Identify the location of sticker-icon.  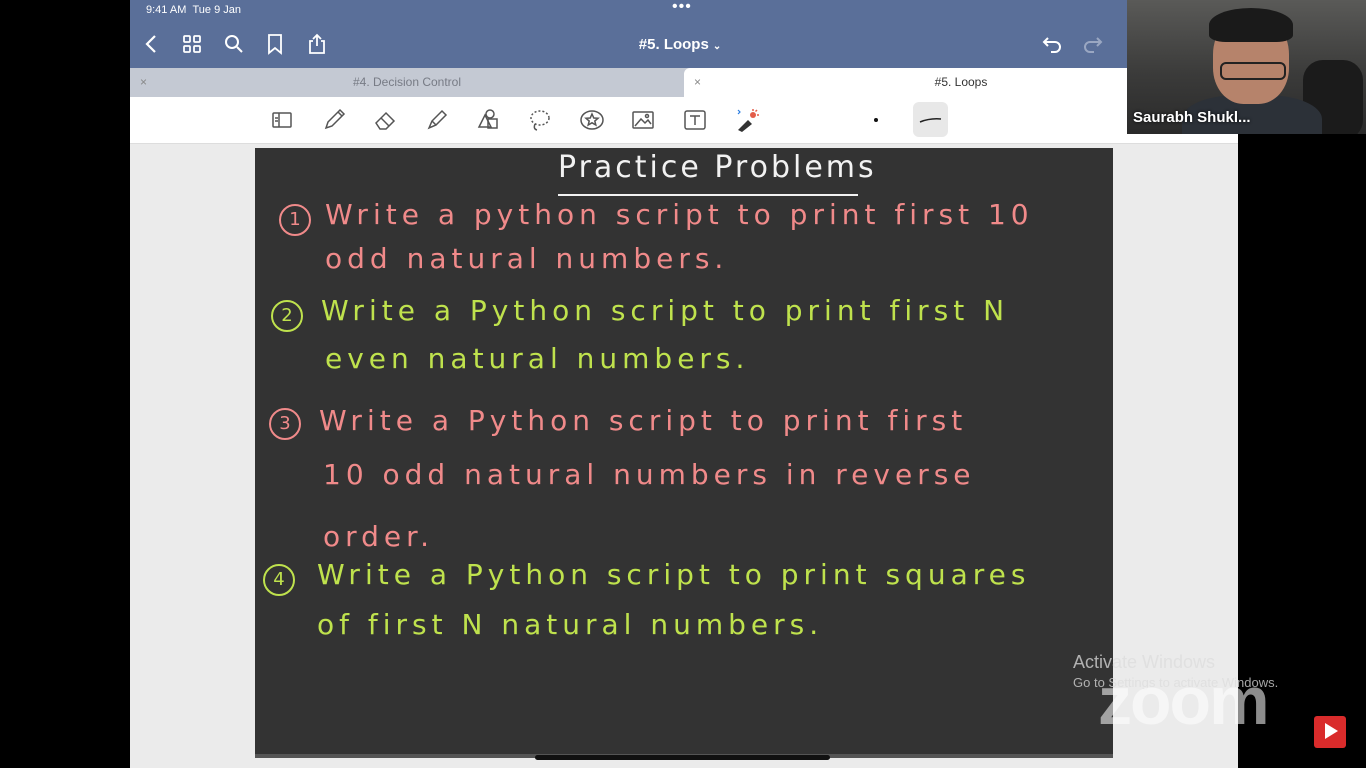
(592, 120).